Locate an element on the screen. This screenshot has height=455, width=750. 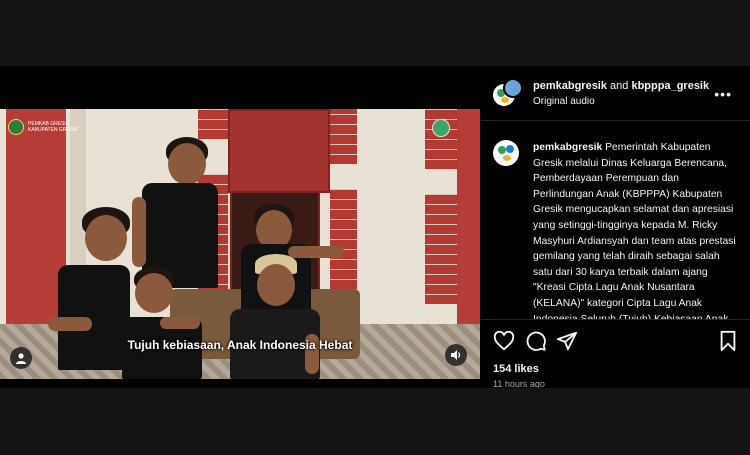
user-icon is located at coordinates (21, 358).